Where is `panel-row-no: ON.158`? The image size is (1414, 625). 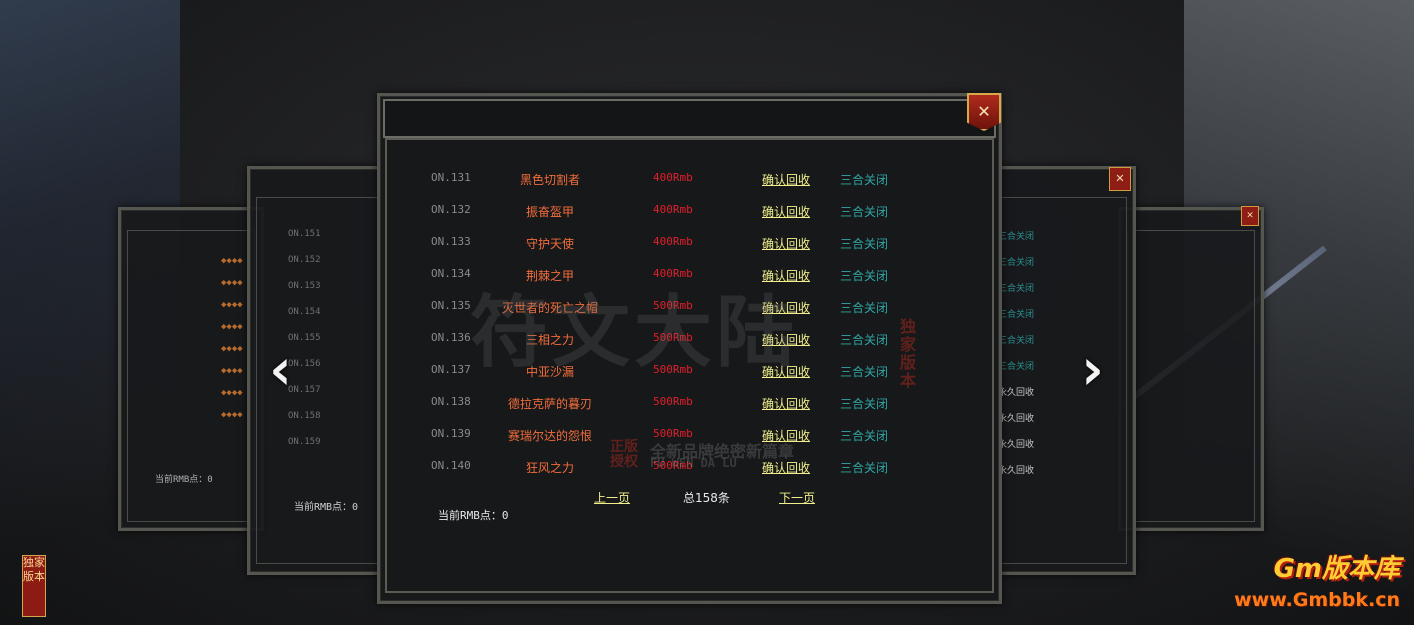
panel-row-no: ON.158 is located at coordinates (304, 416).